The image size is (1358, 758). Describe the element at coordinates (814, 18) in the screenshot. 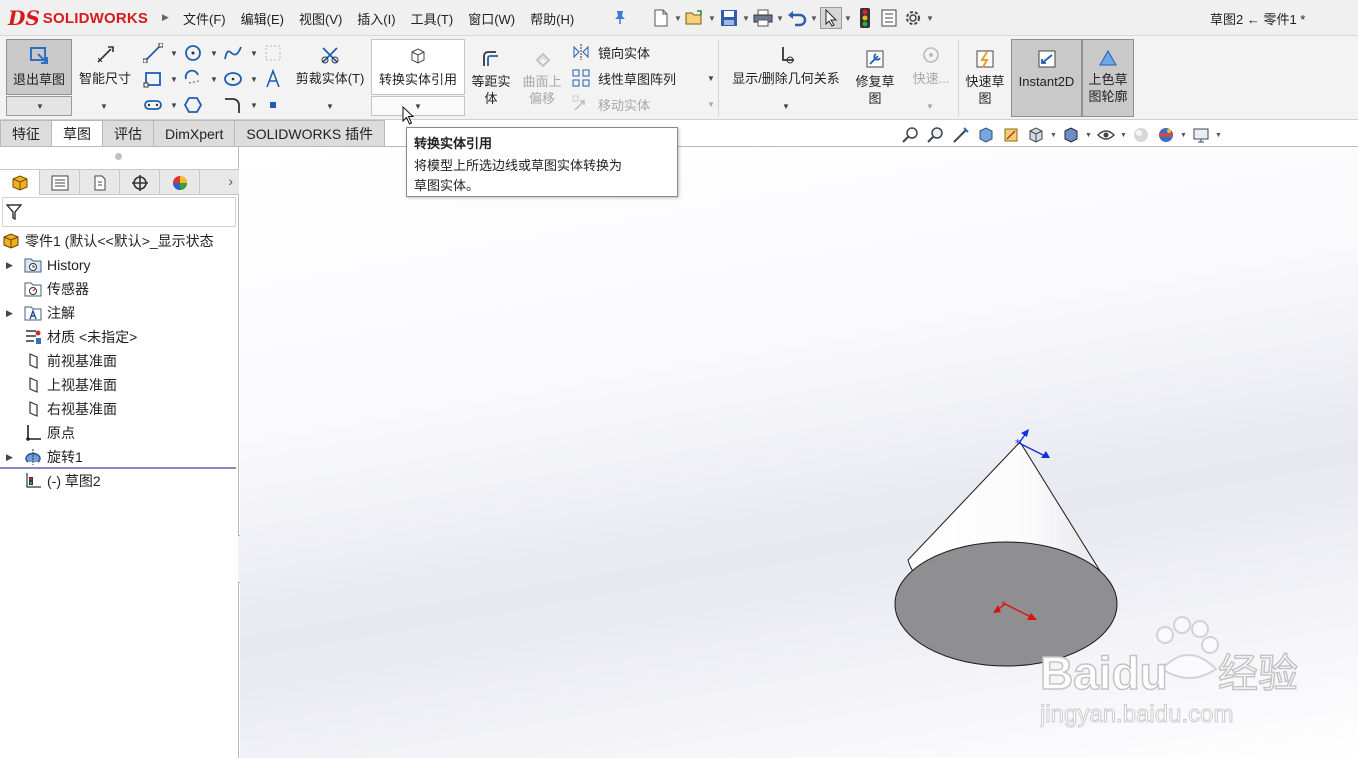

I see `undo-dropdown-icon: ▼` at that location.